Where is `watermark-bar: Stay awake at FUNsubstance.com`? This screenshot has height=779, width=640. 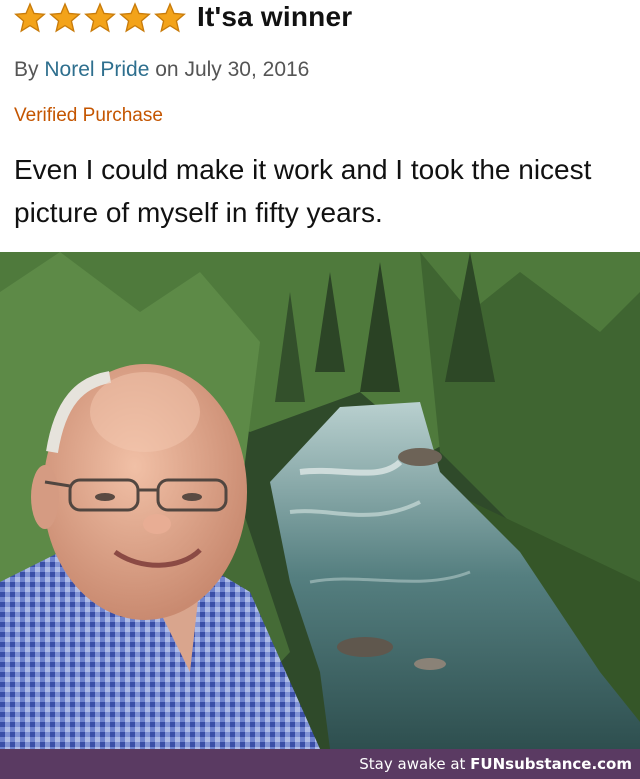
watermark-bar: Stay awake at FUNsubstance.com is located at coordinates (320, 764).